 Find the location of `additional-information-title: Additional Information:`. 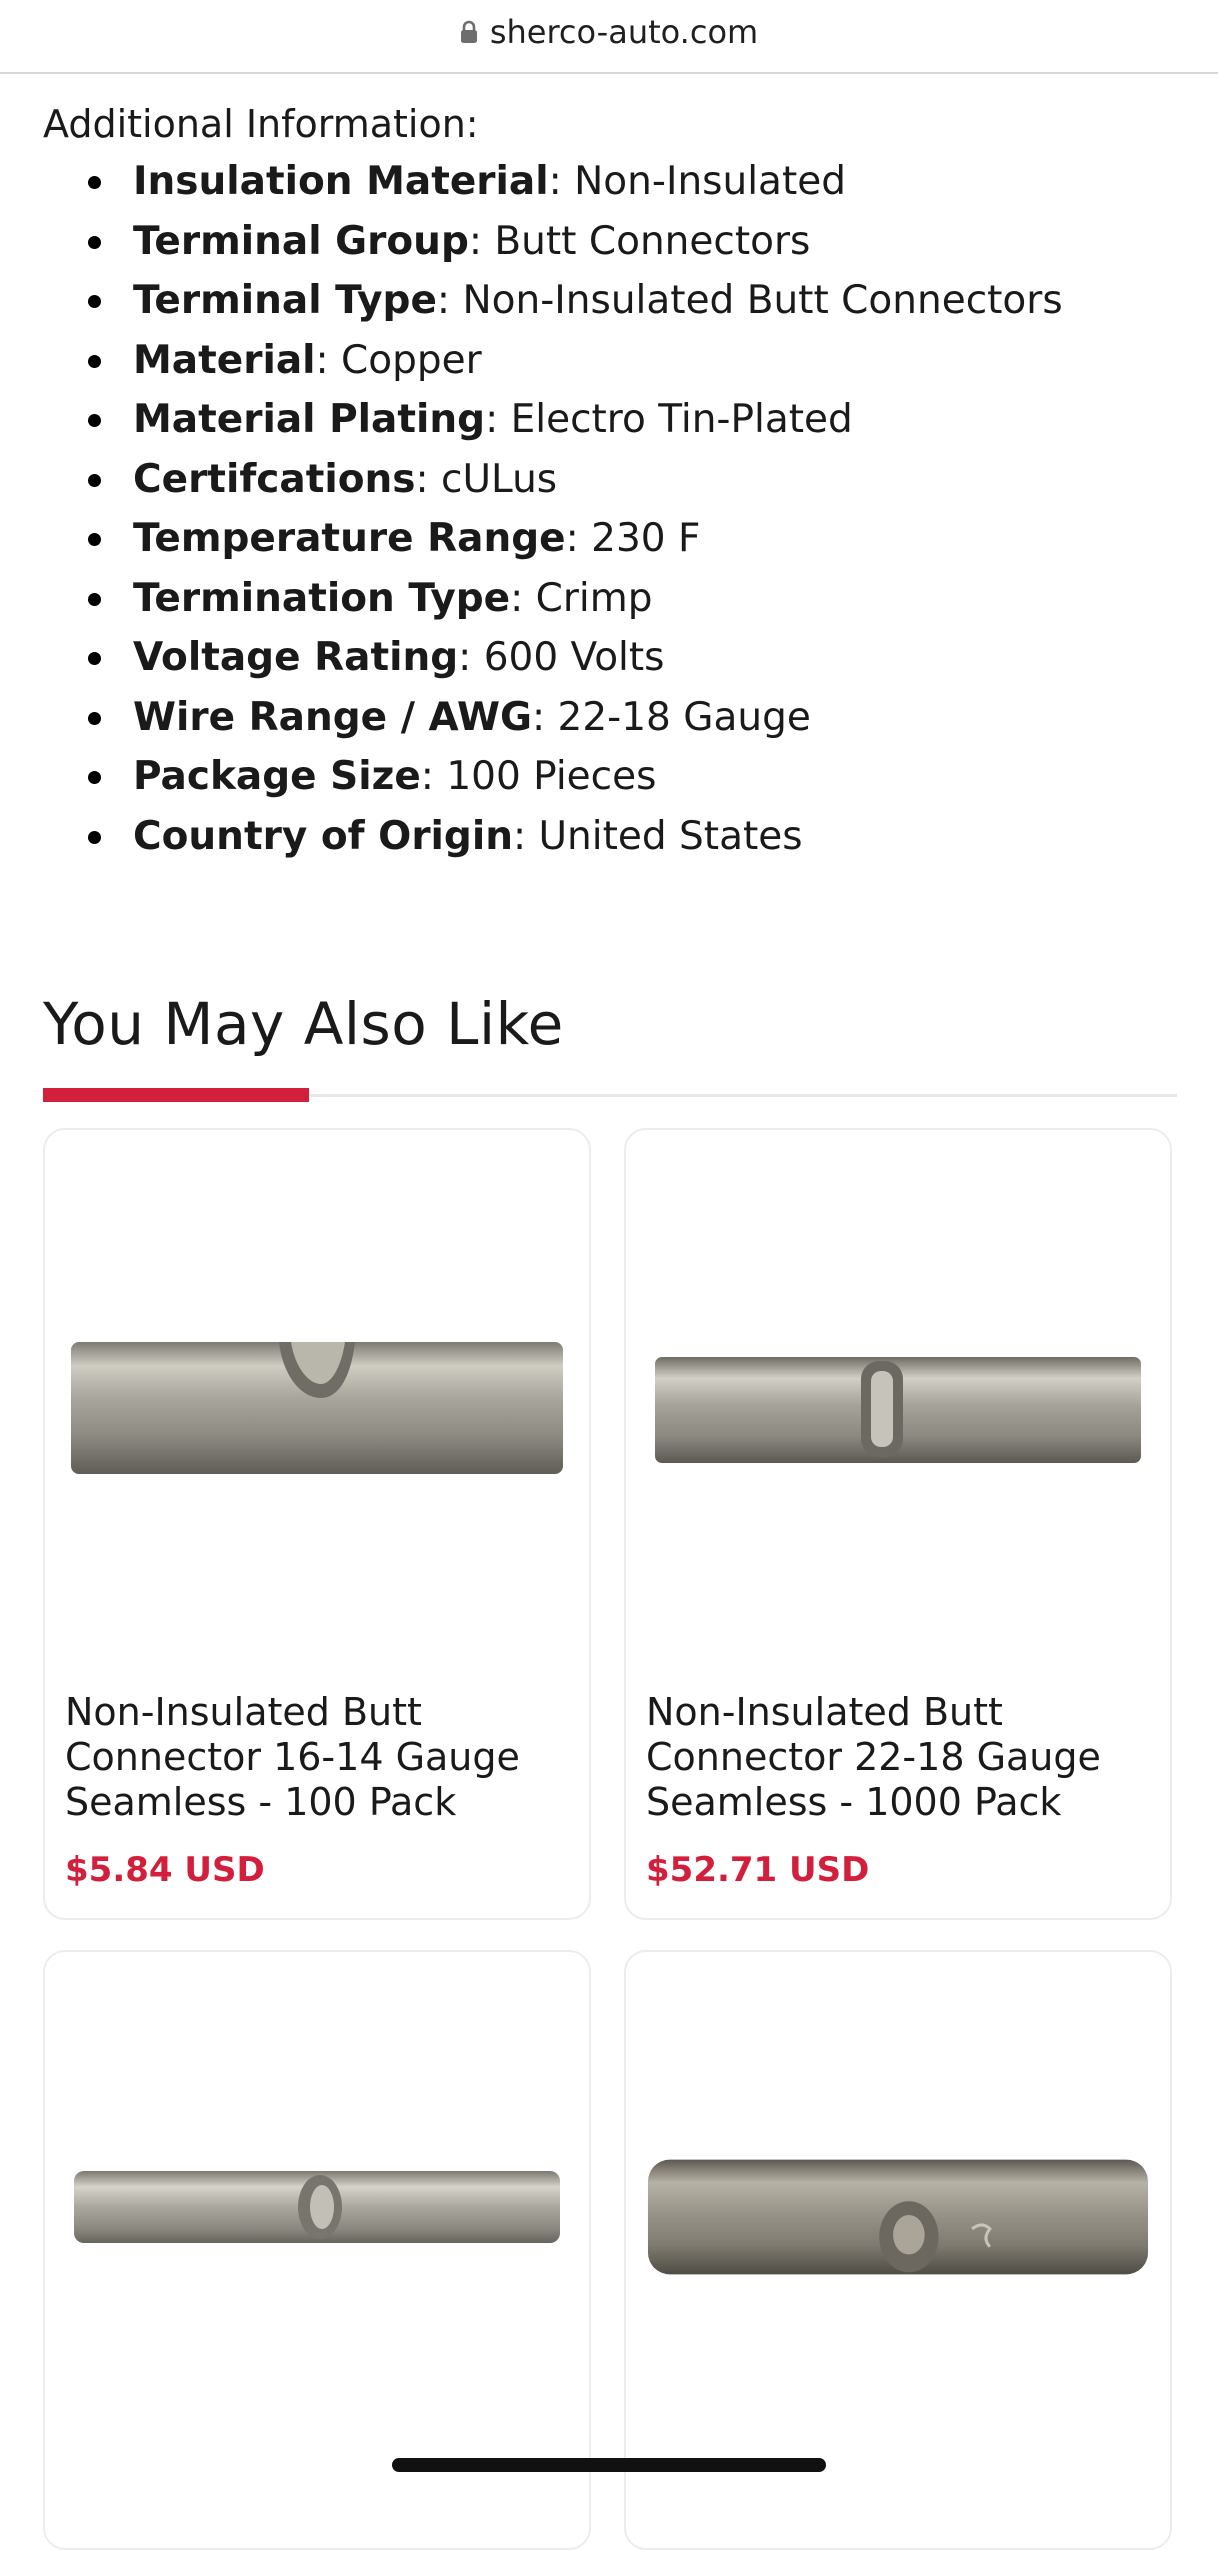

additional-information-title: Additional Information: is located at coordinates (261, 124).